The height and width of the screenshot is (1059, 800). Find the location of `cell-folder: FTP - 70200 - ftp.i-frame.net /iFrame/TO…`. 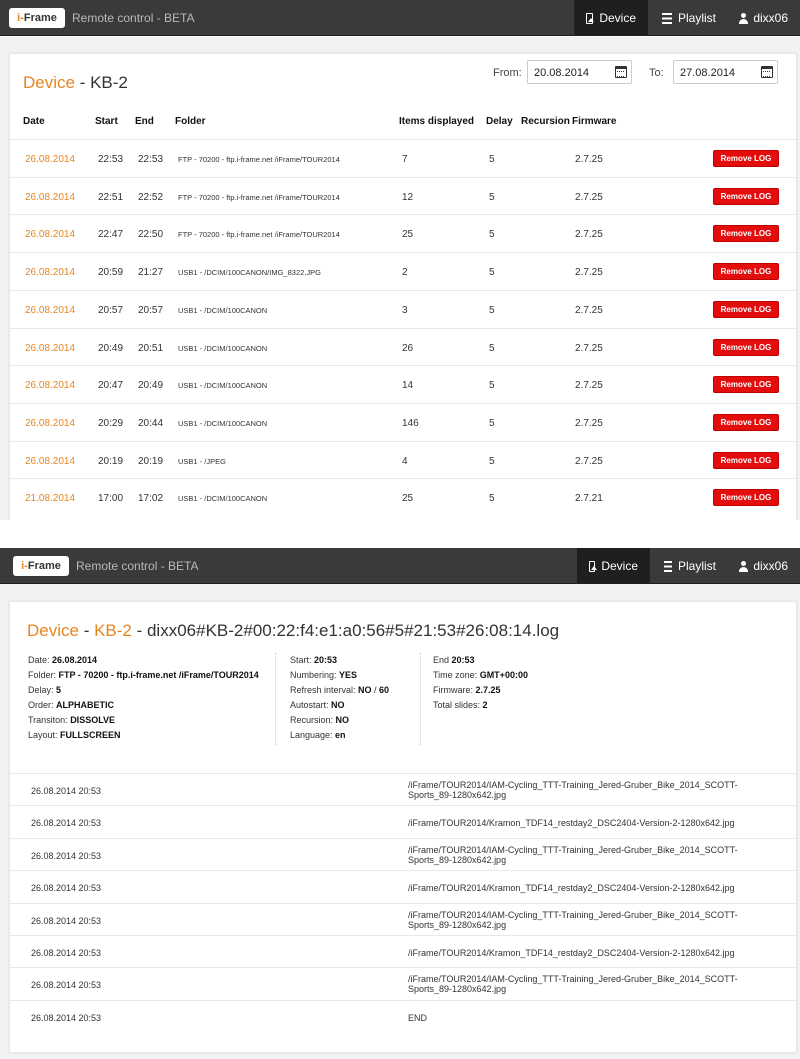

cell-folder: FTP - 70200 - ftp.i-frame.net /iFrame/TO… is located at coordinates (259, 197).